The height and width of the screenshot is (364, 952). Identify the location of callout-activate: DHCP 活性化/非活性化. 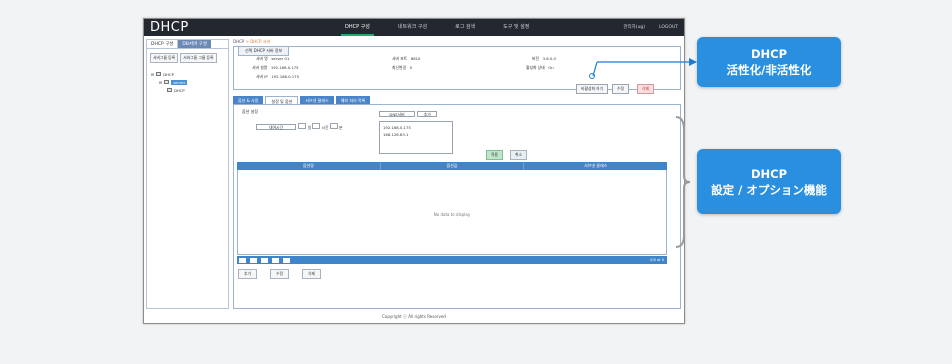
(769, 62).